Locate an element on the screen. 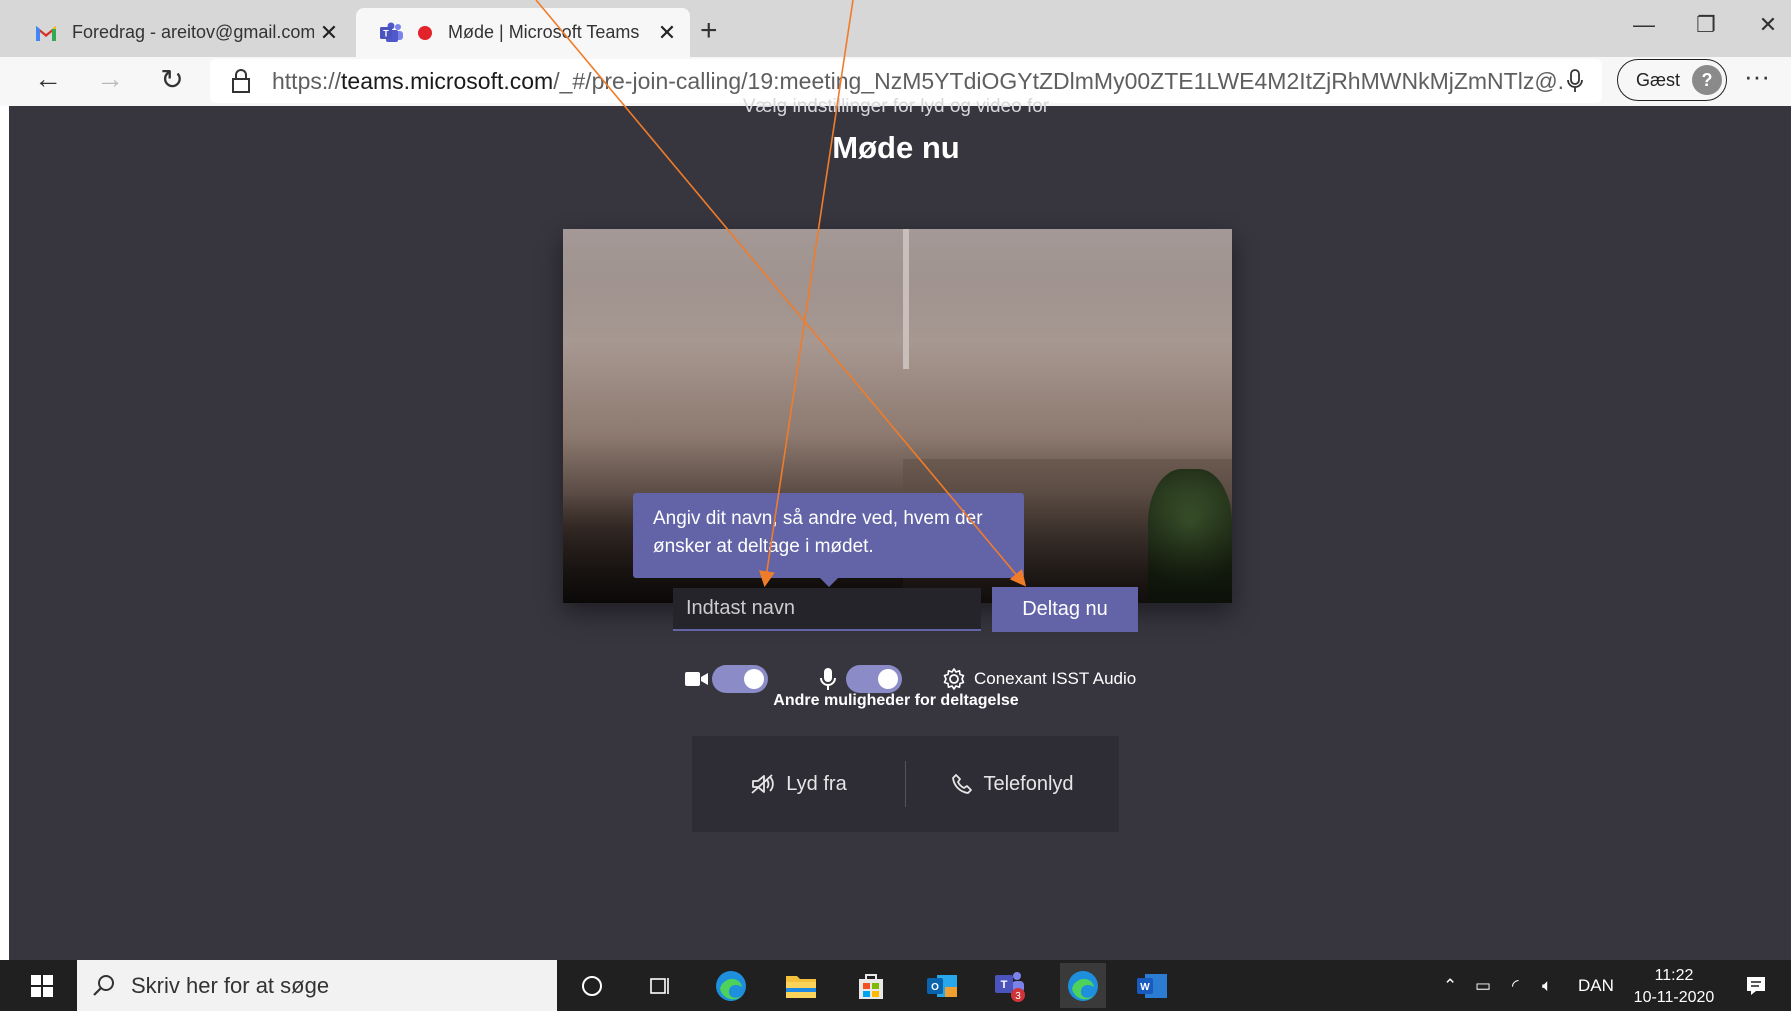  cortana-icon is located at coordinates (592, 986).